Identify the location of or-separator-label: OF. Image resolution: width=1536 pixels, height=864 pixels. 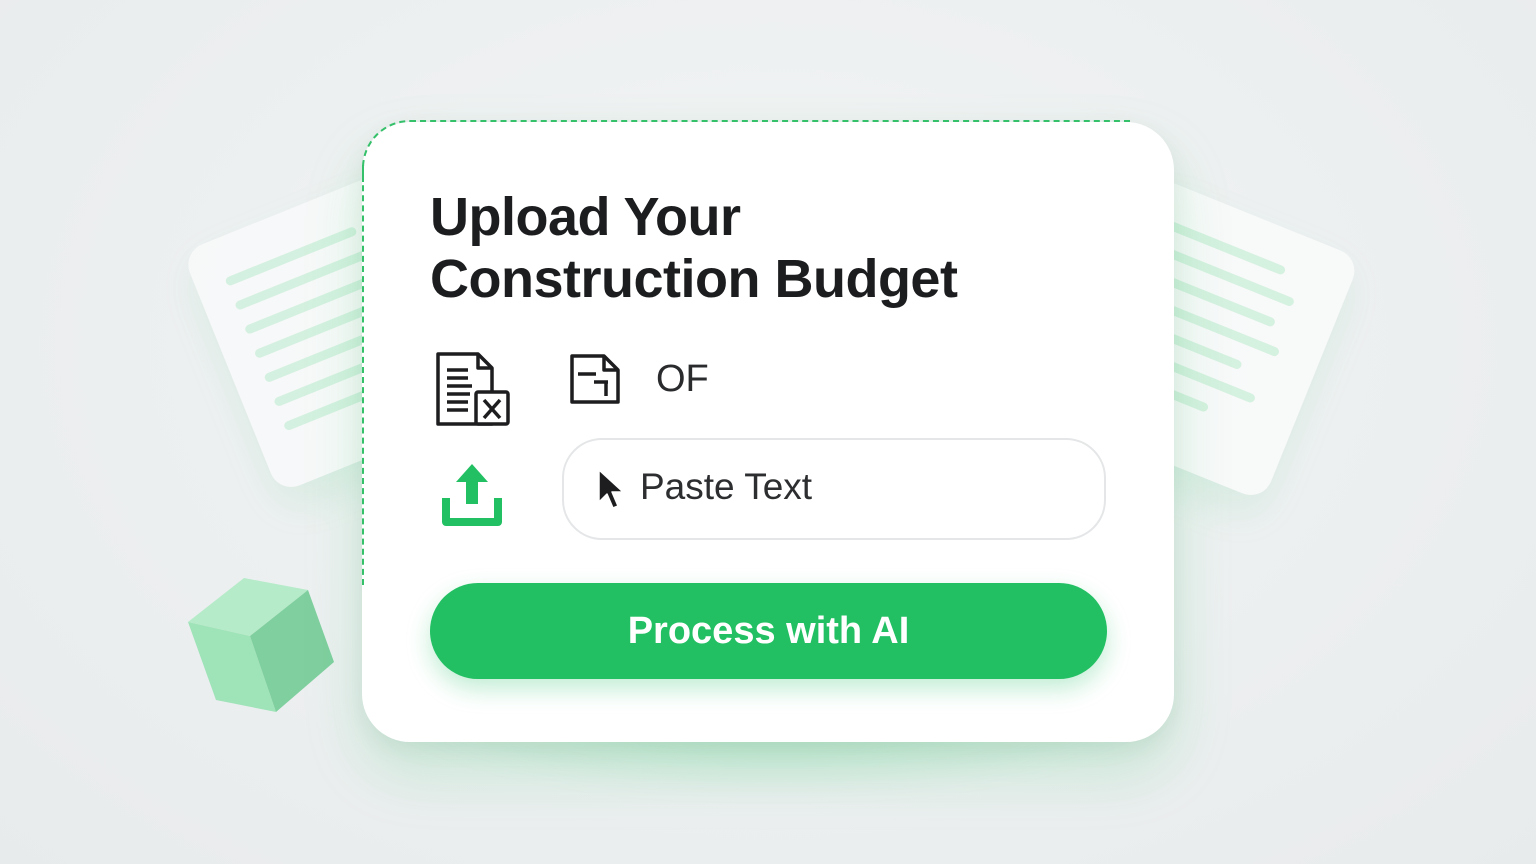
(682, 379).